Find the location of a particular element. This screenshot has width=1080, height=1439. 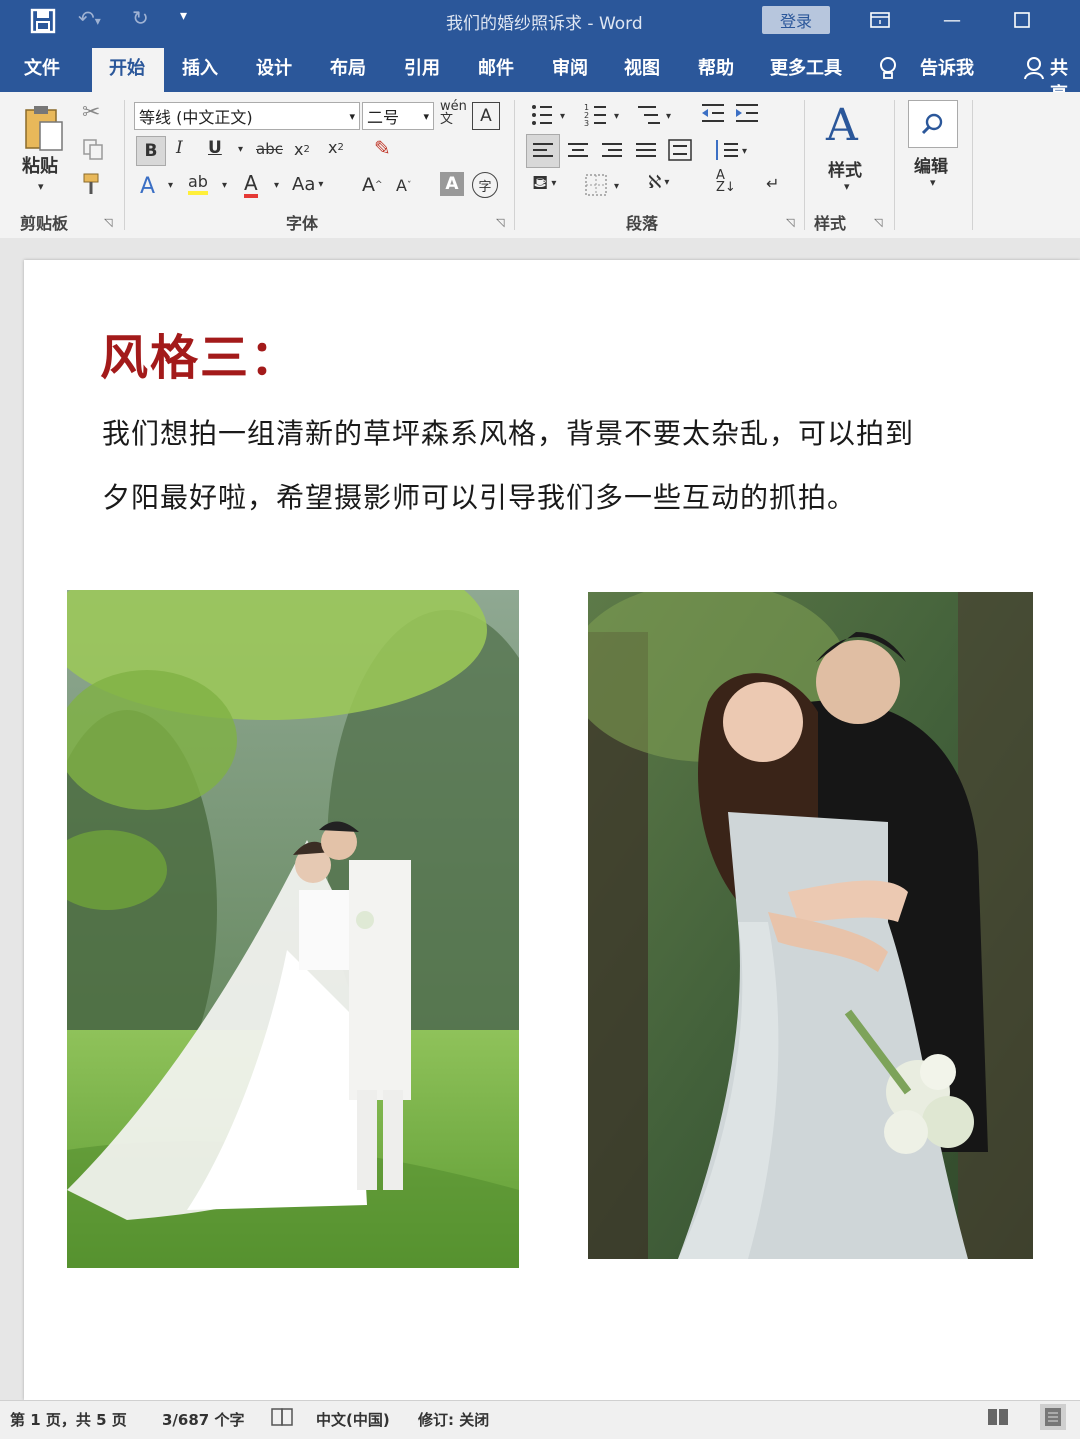

text-effects-icon: A is located at coordinates (147, 186).